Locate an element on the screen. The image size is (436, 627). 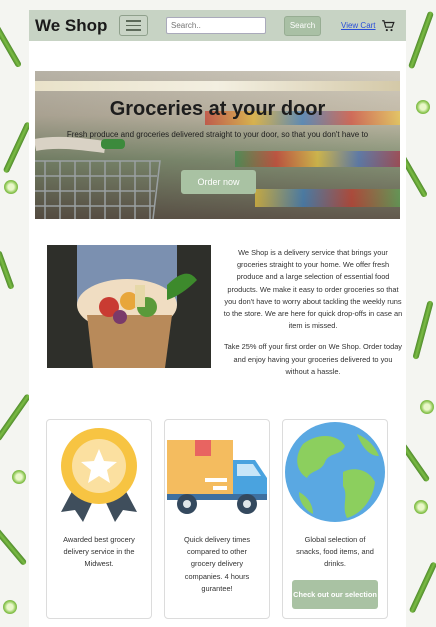
hamburger-icon is located at coordinates (133, 21).